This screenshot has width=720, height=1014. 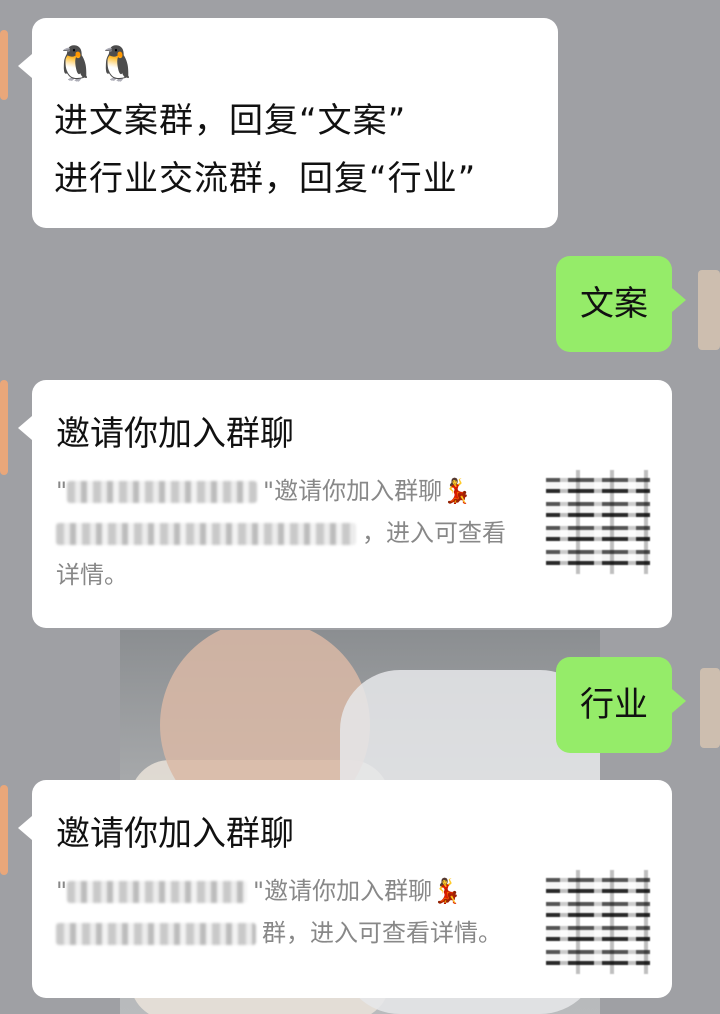 I want to click on message-line: 进行业交流群，回复“行业”, so click(x=265, y=179).